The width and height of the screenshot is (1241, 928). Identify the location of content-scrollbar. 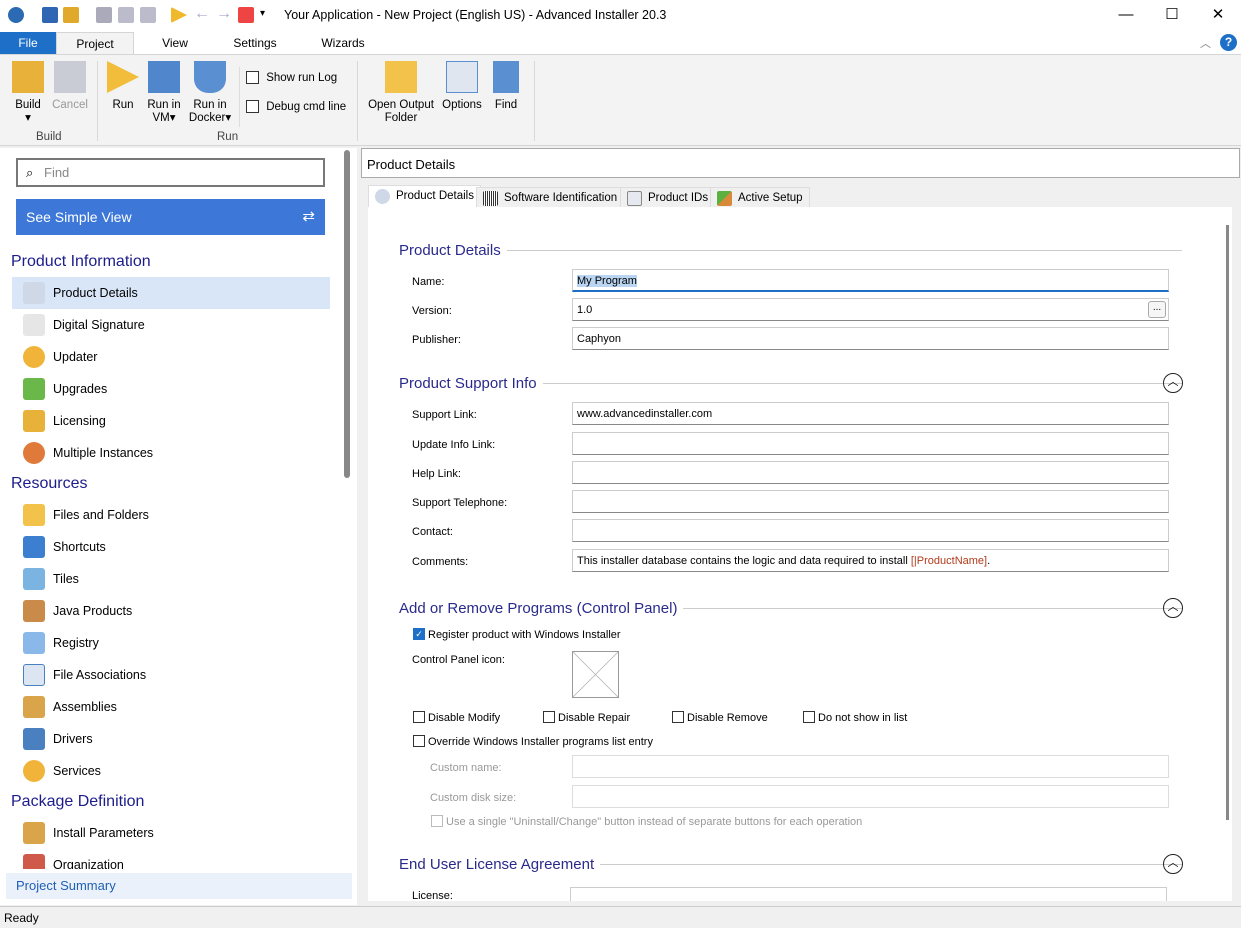
(1227, 522).